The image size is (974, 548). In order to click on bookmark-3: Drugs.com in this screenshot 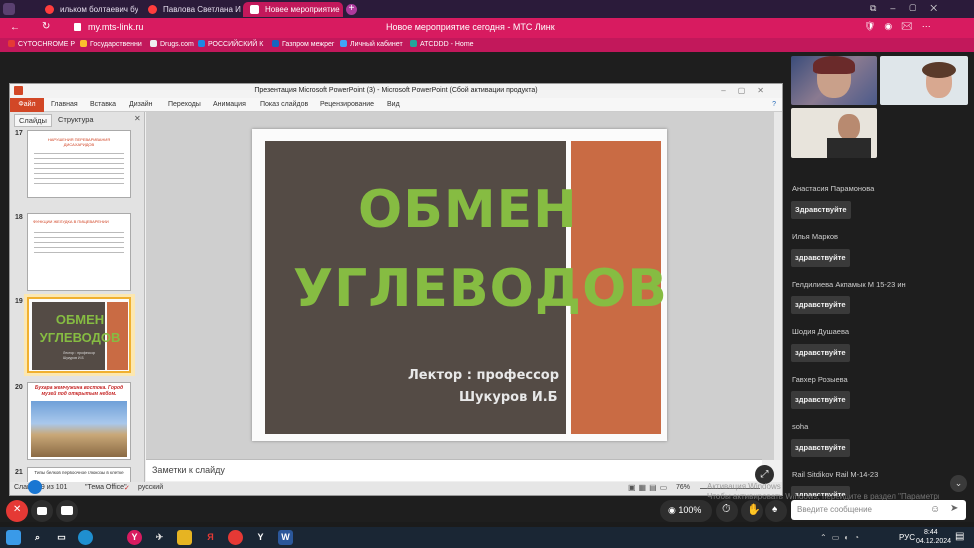, I will do `click(172, 44)`.